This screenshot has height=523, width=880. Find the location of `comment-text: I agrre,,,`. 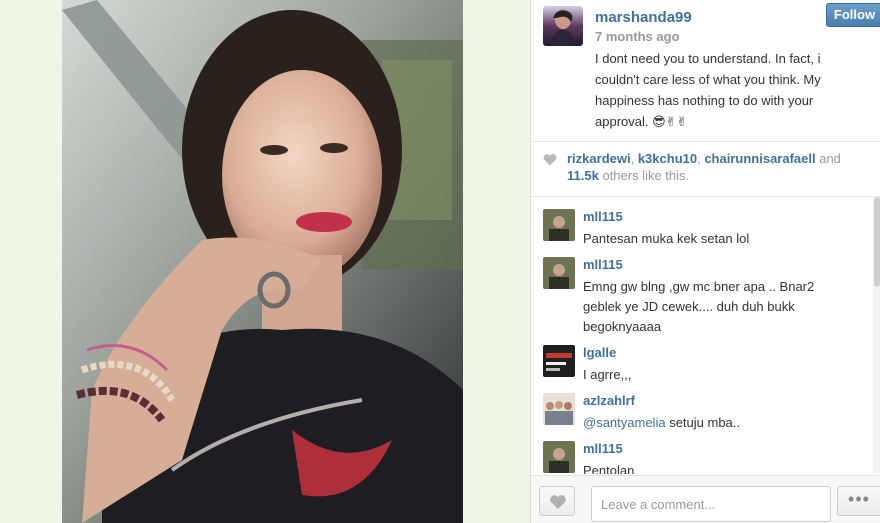

comment-text: I agrre,,, is located at coordinates (607, 374).